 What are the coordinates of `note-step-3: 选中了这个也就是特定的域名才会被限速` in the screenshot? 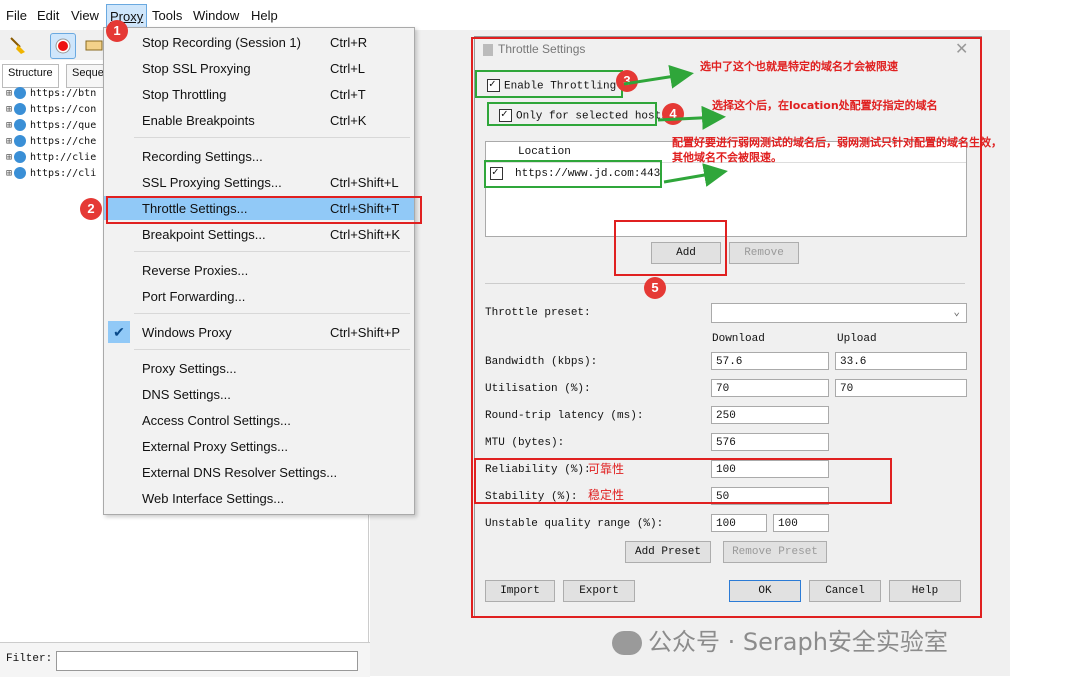 It's located at (799, 66).